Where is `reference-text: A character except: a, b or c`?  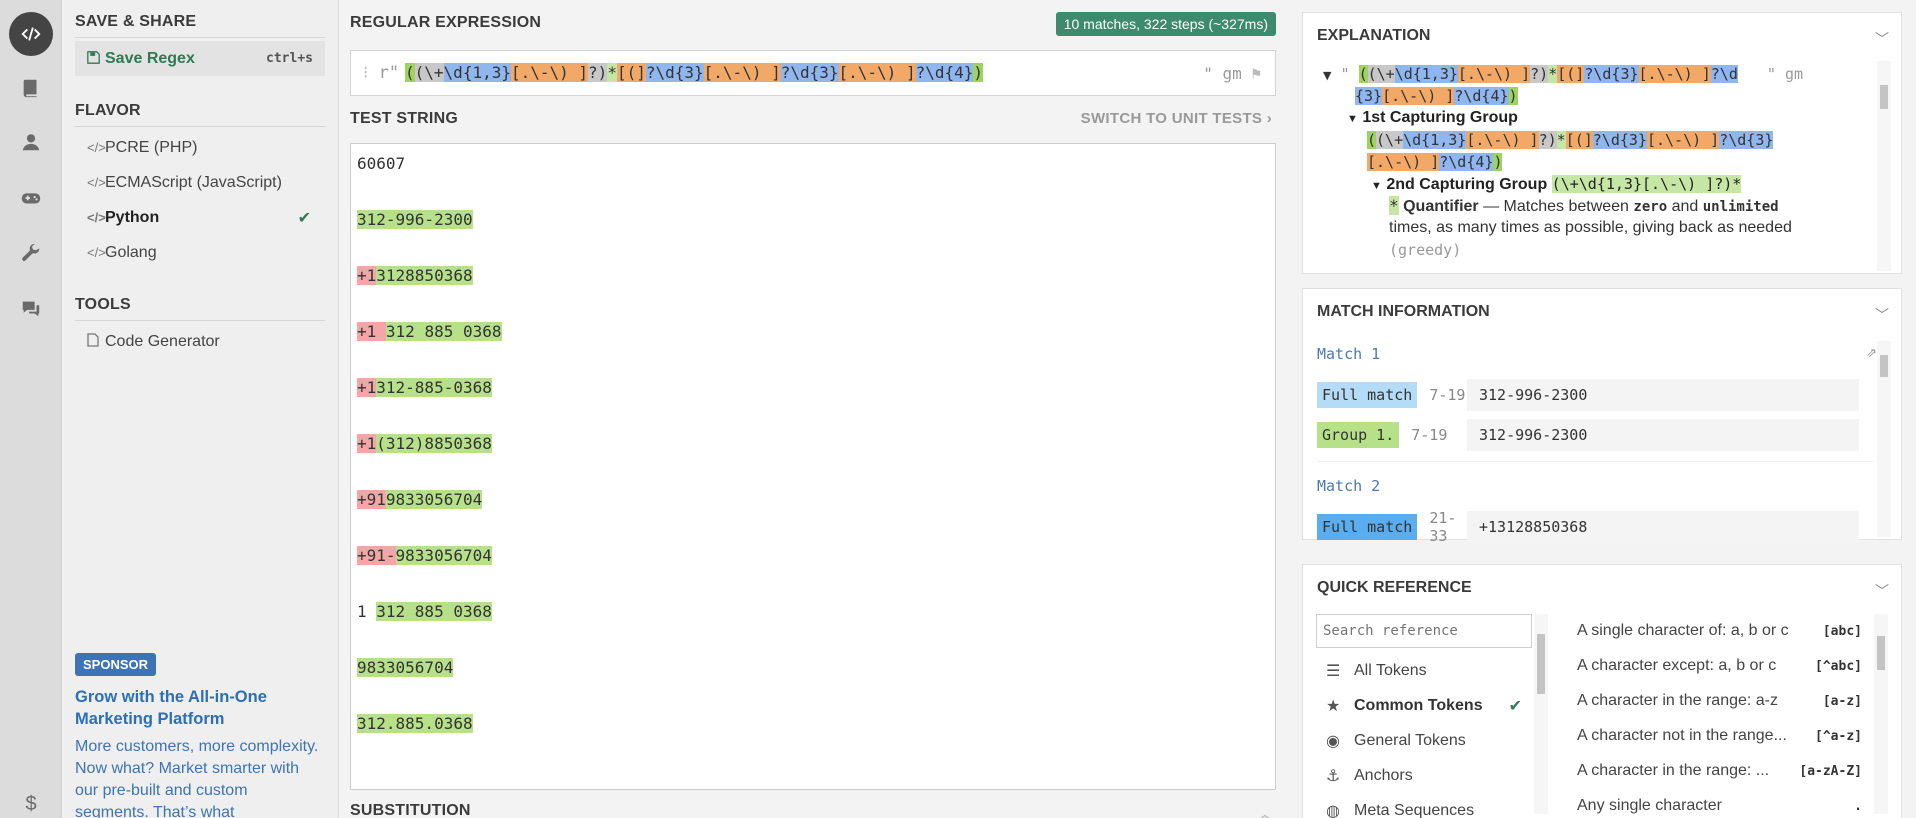
reference-text: A character except: a, b or c is located at coordinates (1677, 665).